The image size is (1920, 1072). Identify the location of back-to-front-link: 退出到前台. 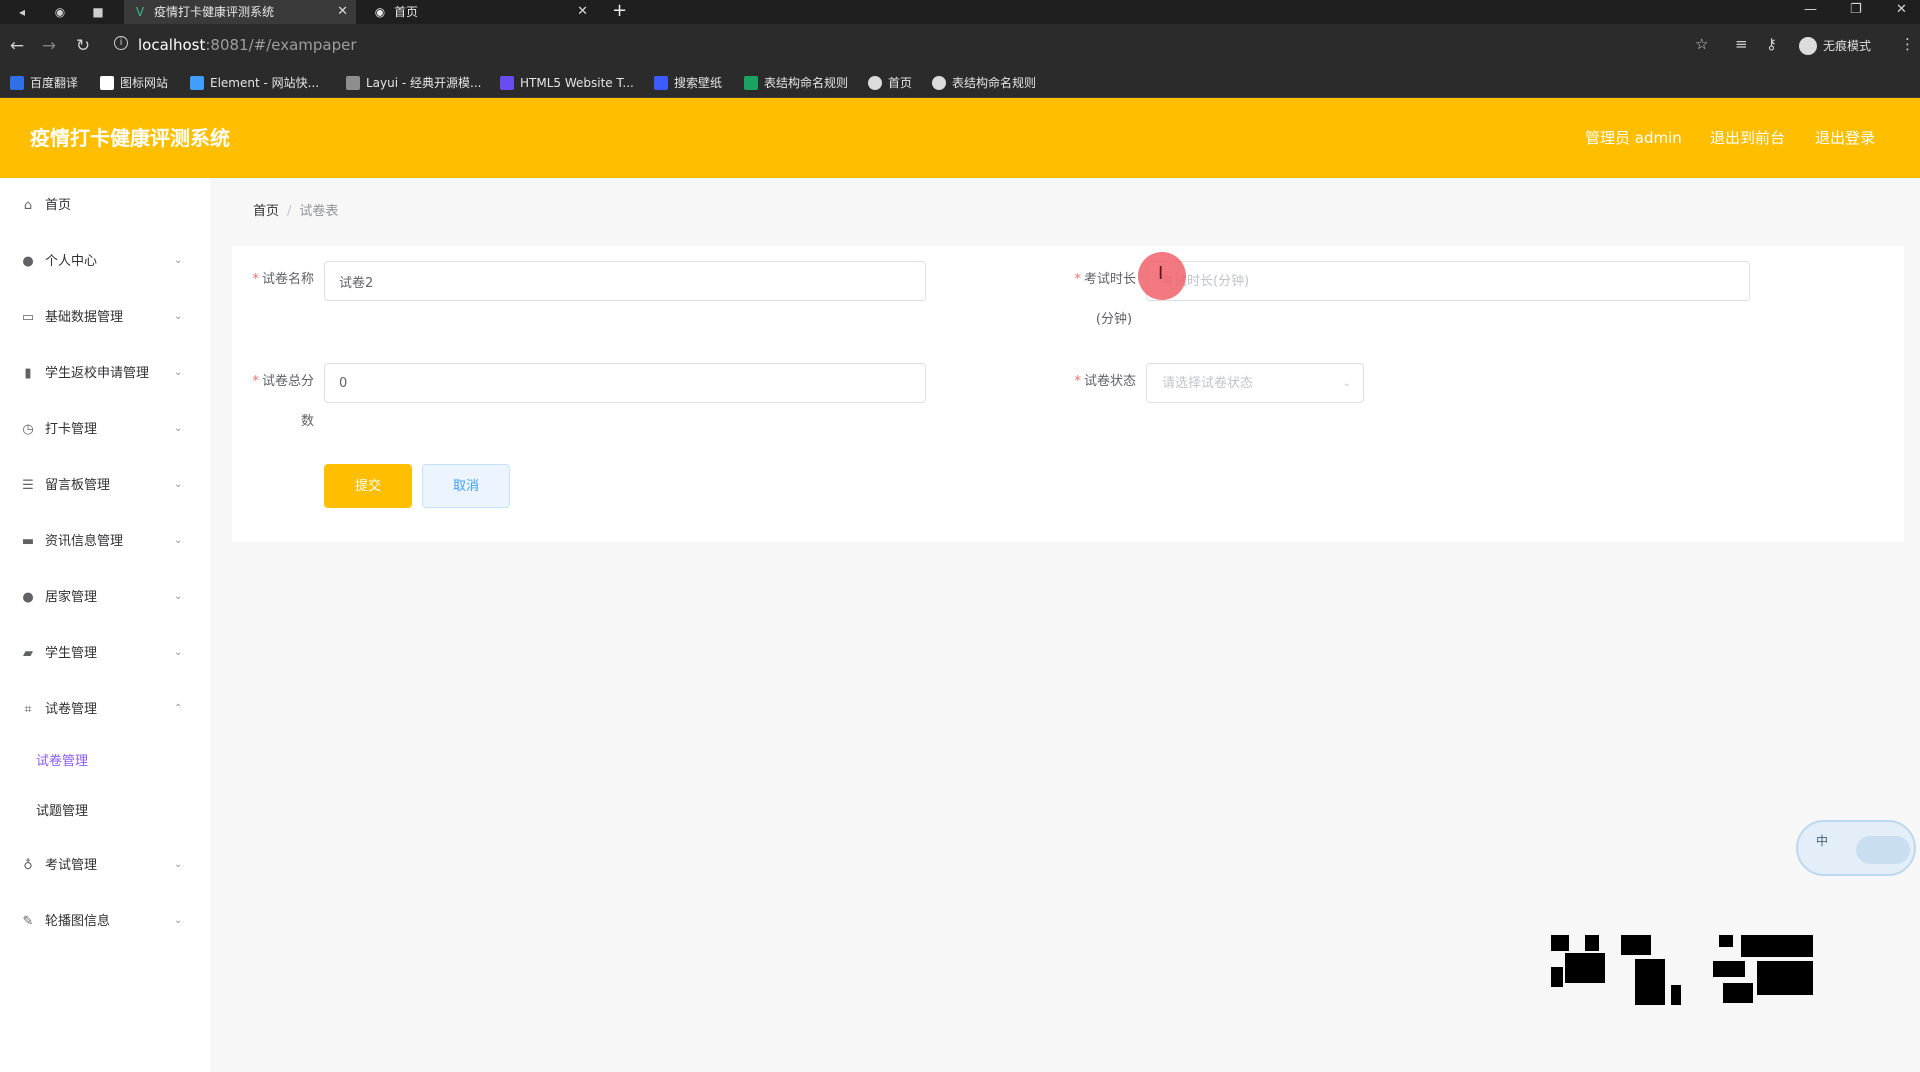
(1747, 138).